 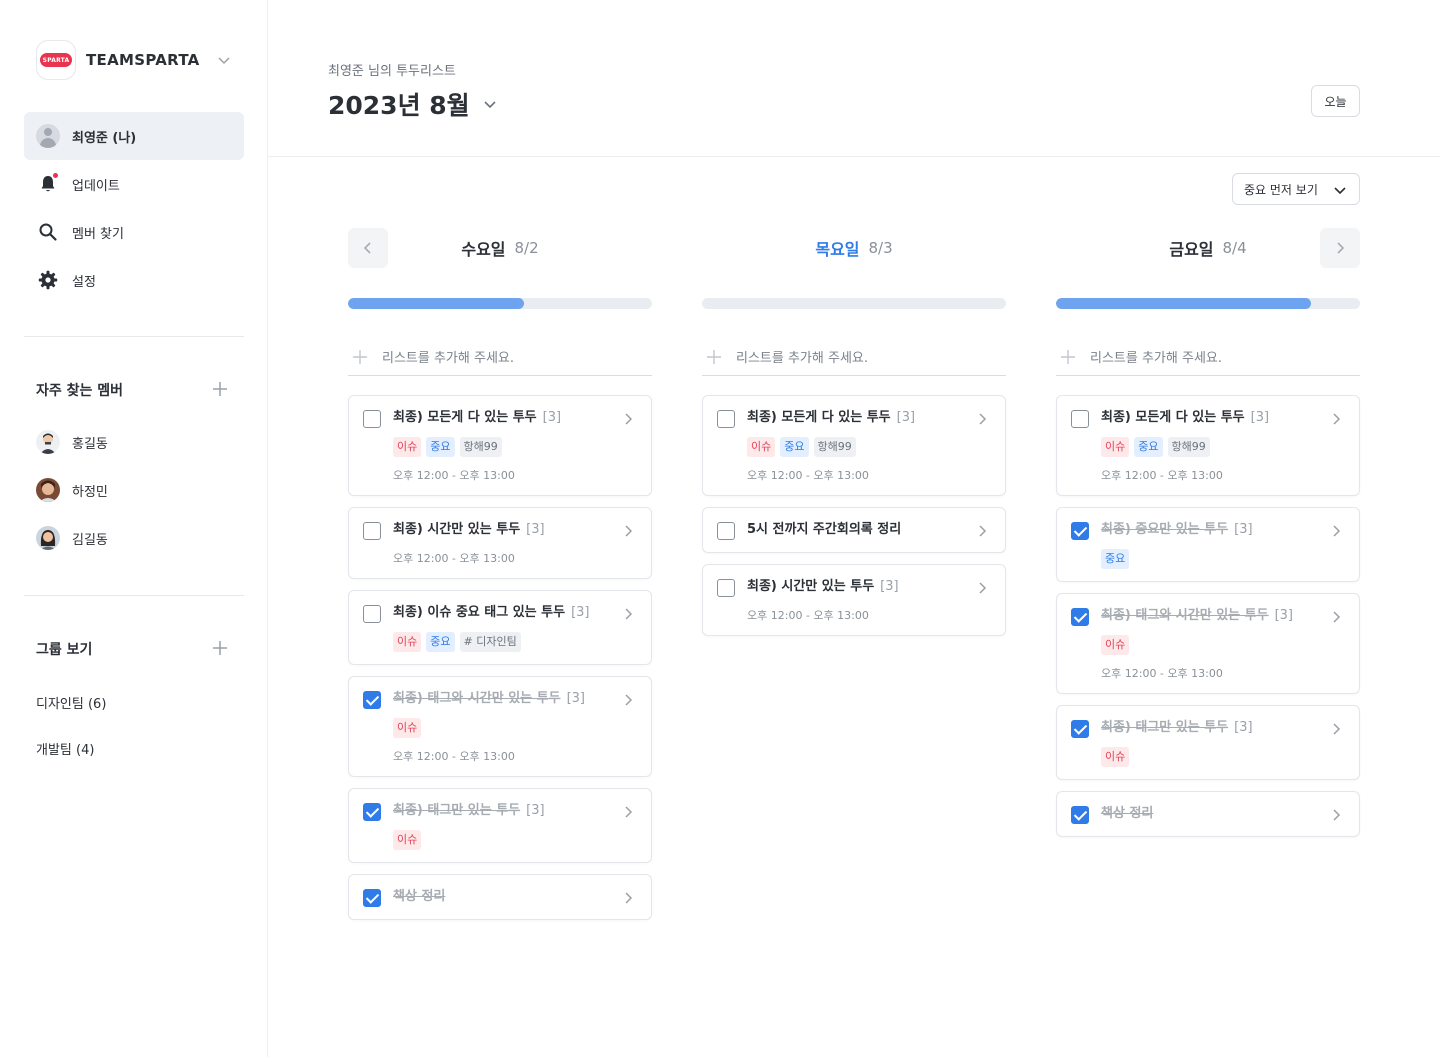 I want to click on nav-item-label: 설정, so click(x=84, y=282).